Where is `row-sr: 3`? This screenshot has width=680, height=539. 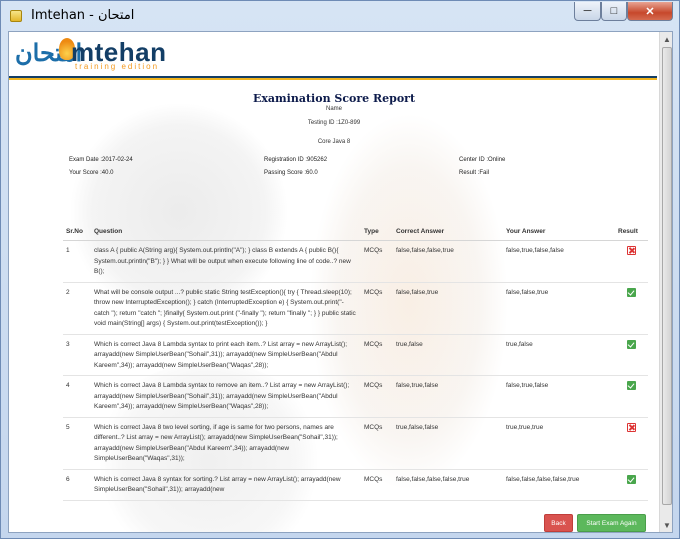 row-sr: 3 is located at coordinates (77, 355).